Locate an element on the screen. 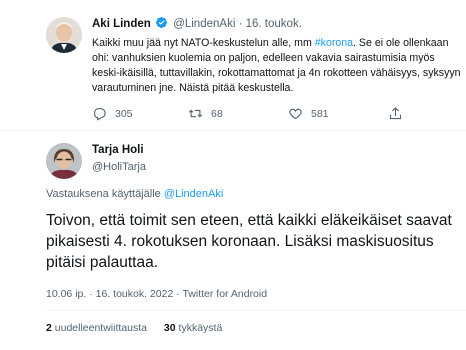 The width and height of the screenshot is (466, 350). retweet-button: 68 is located at coordinates (205, 113).